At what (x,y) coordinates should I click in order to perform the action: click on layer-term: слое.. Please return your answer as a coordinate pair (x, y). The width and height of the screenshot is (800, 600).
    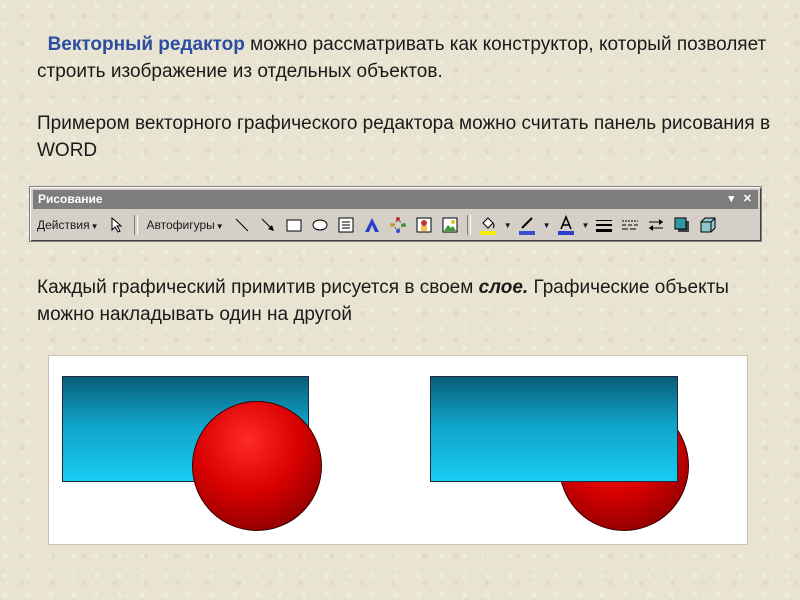
    Looking at the image, I should click on (503, 287).